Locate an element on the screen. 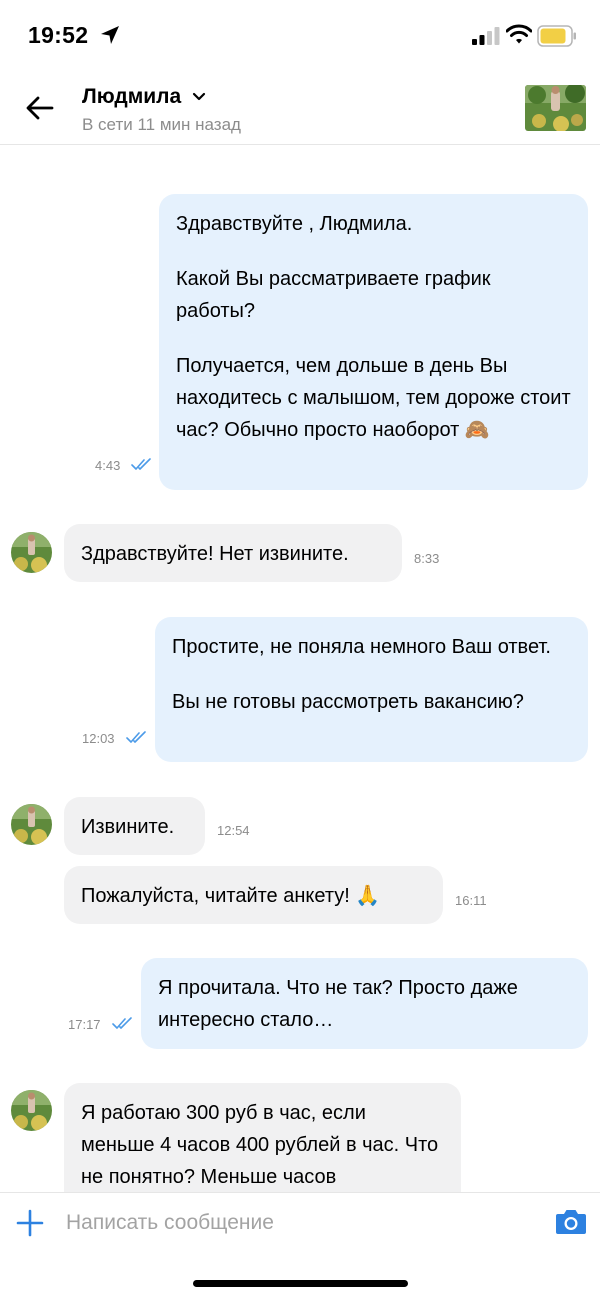 This screenshot has height=1297, width=600. chevron-down-icon is located at coordinates (199, 97).